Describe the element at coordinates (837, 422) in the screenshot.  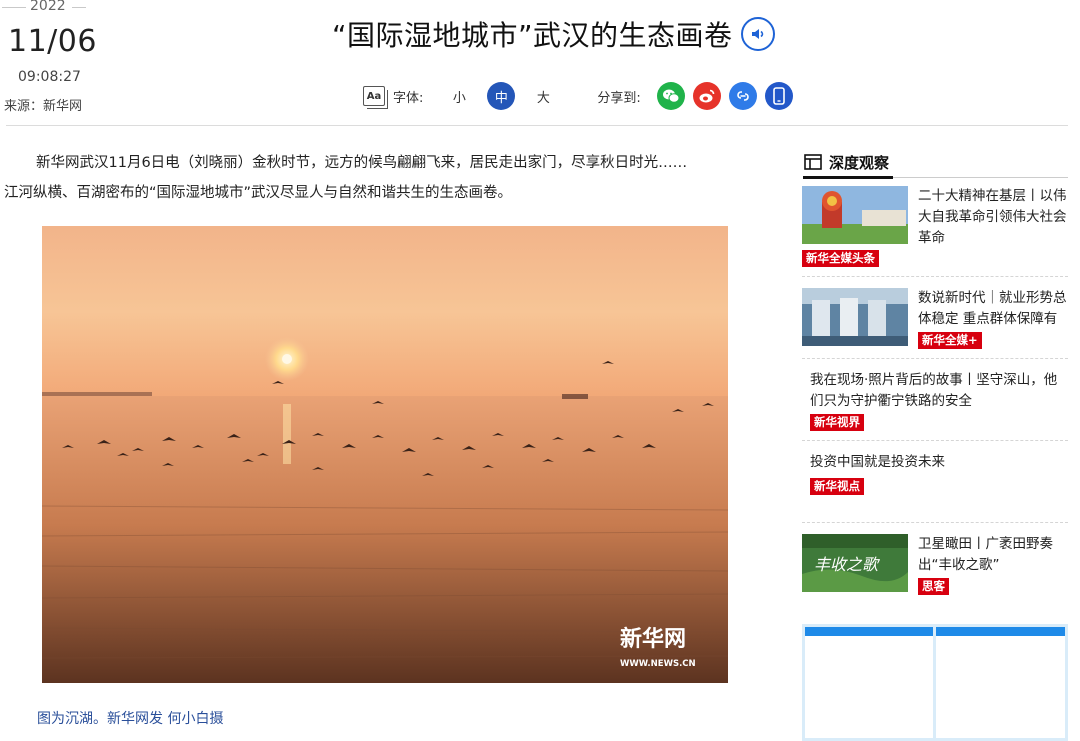
I see `news-tag: 新华视界` at that location.